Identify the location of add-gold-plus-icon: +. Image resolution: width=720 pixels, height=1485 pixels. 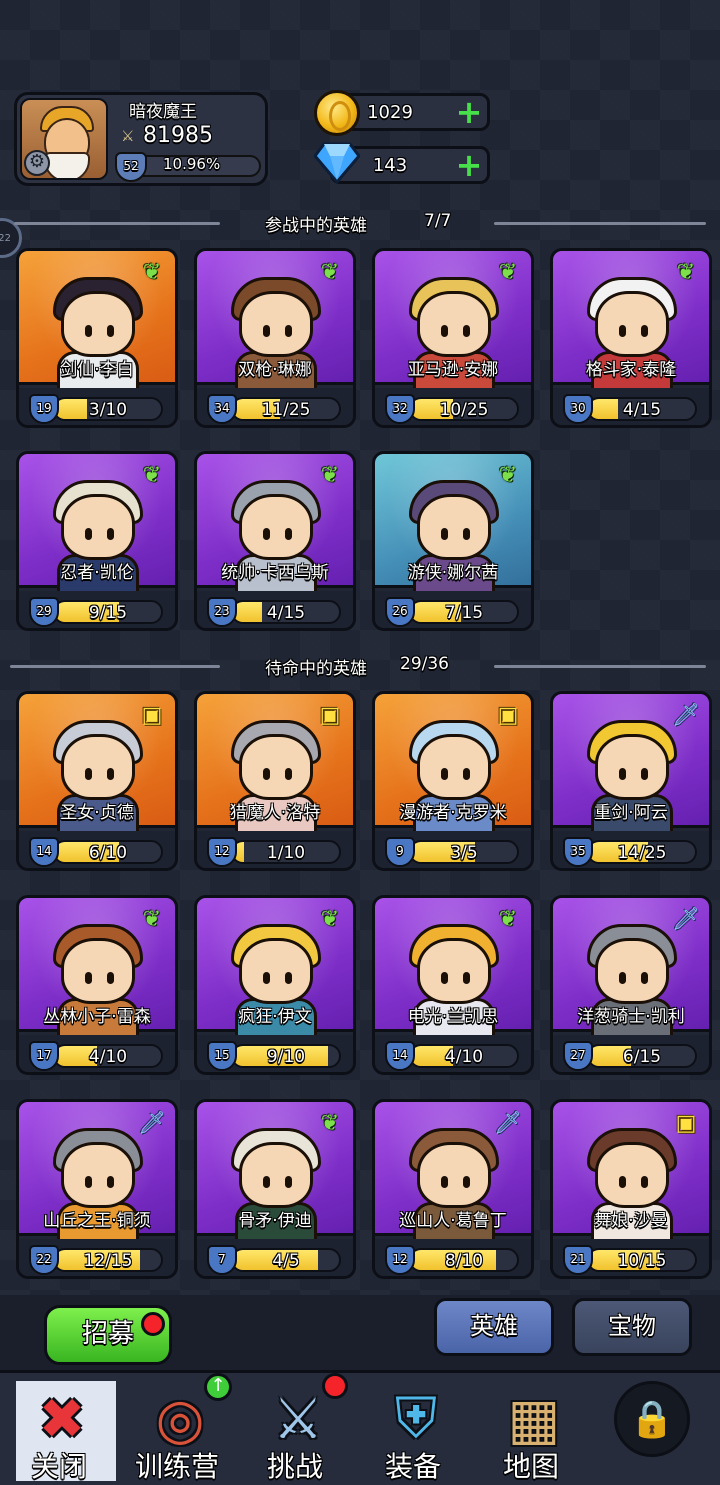
(469, 112).